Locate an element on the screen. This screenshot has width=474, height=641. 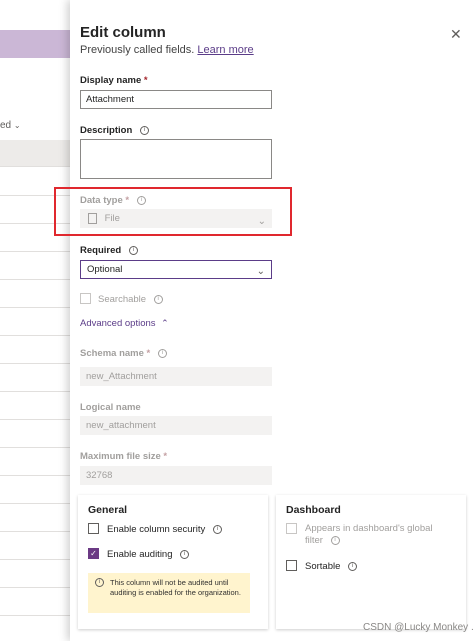
learn-more-link: Learn more is located at coordinates (225, 50).